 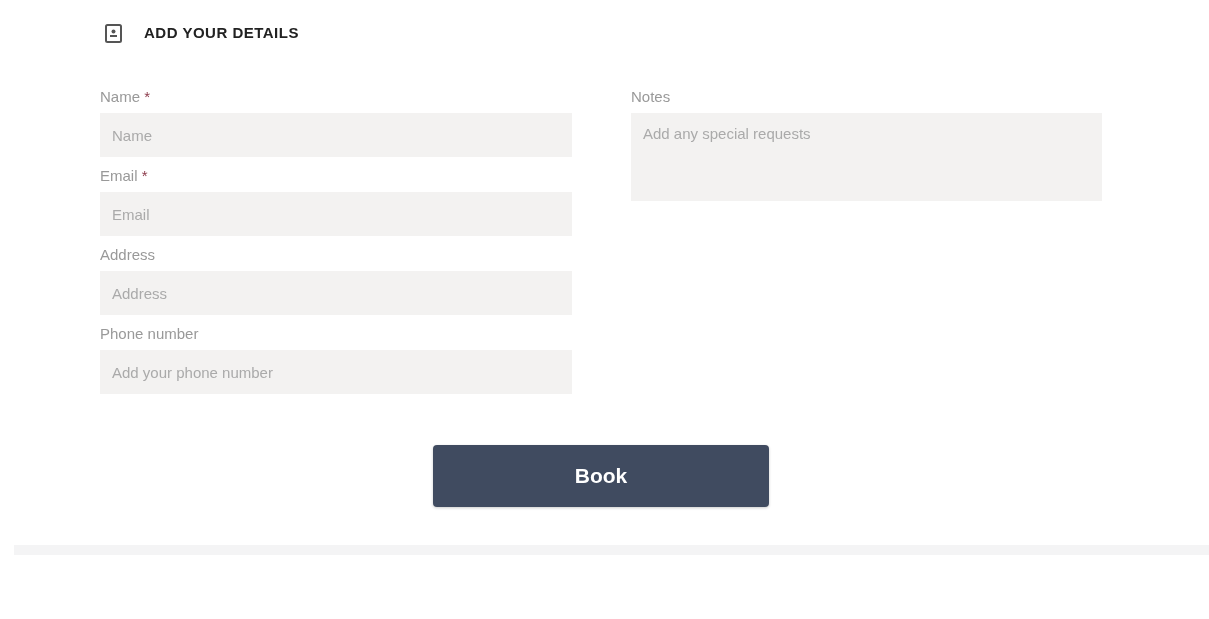 What do you see at coordinates (651, 97) in the screenshot?
I see `field-label: Notes` at bounding box center [651, 97].